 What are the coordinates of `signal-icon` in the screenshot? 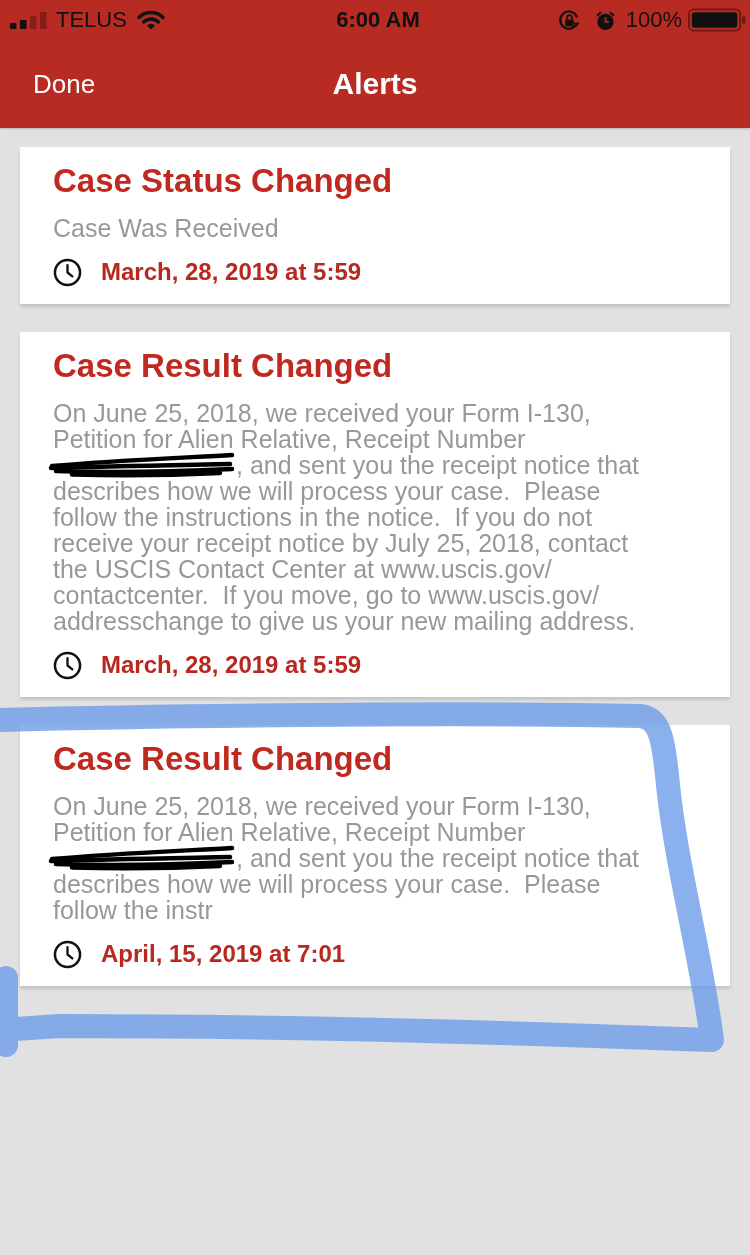 It's located at (29, 20).